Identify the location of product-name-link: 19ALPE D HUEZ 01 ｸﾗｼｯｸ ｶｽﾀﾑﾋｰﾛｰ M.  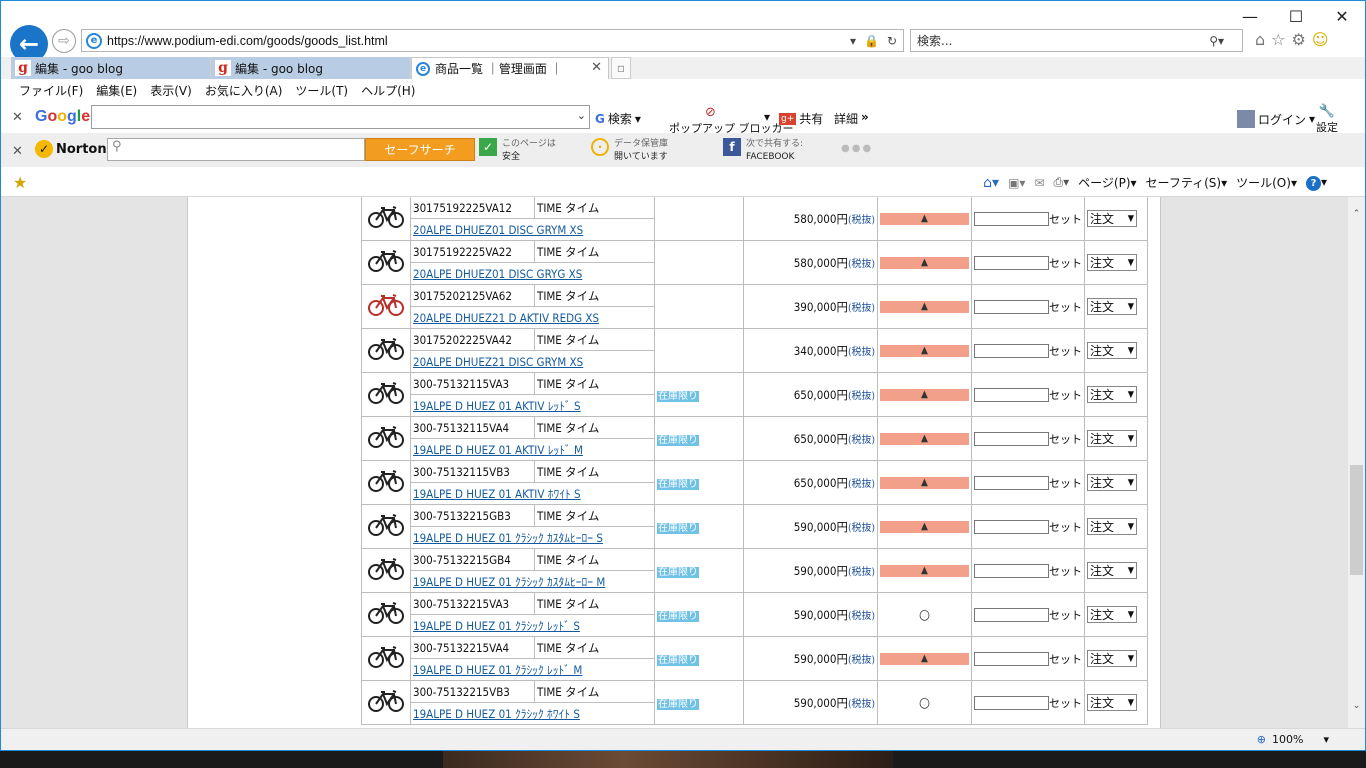
(532, 581).